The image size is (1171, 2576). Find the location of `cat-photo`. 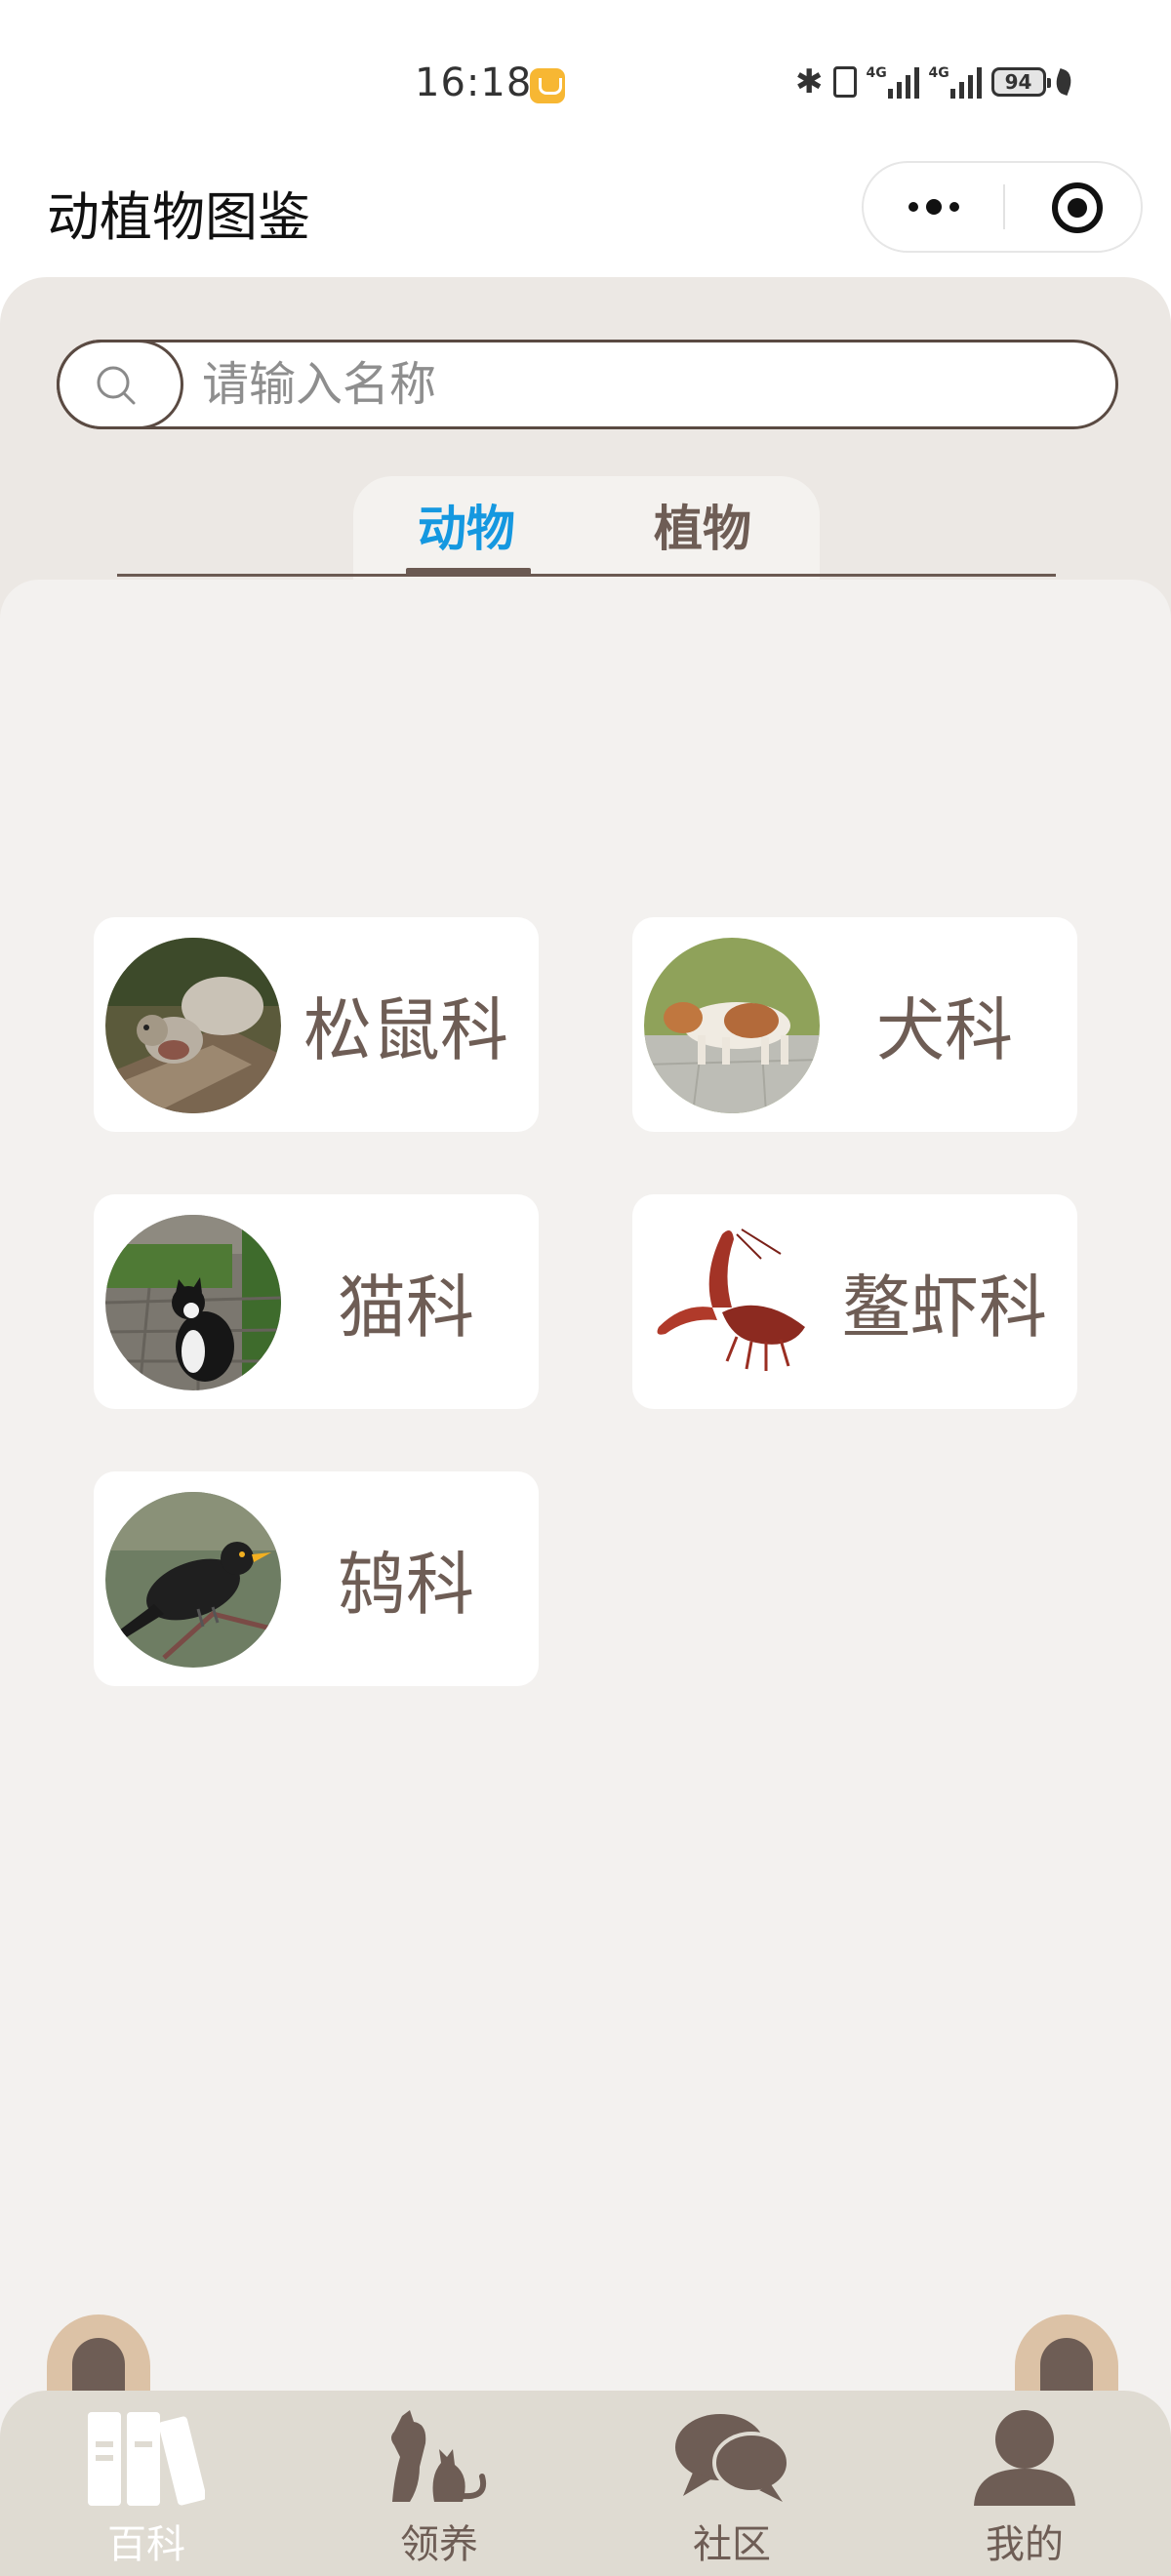

cat-photo is located at coordinates (193, 1302).